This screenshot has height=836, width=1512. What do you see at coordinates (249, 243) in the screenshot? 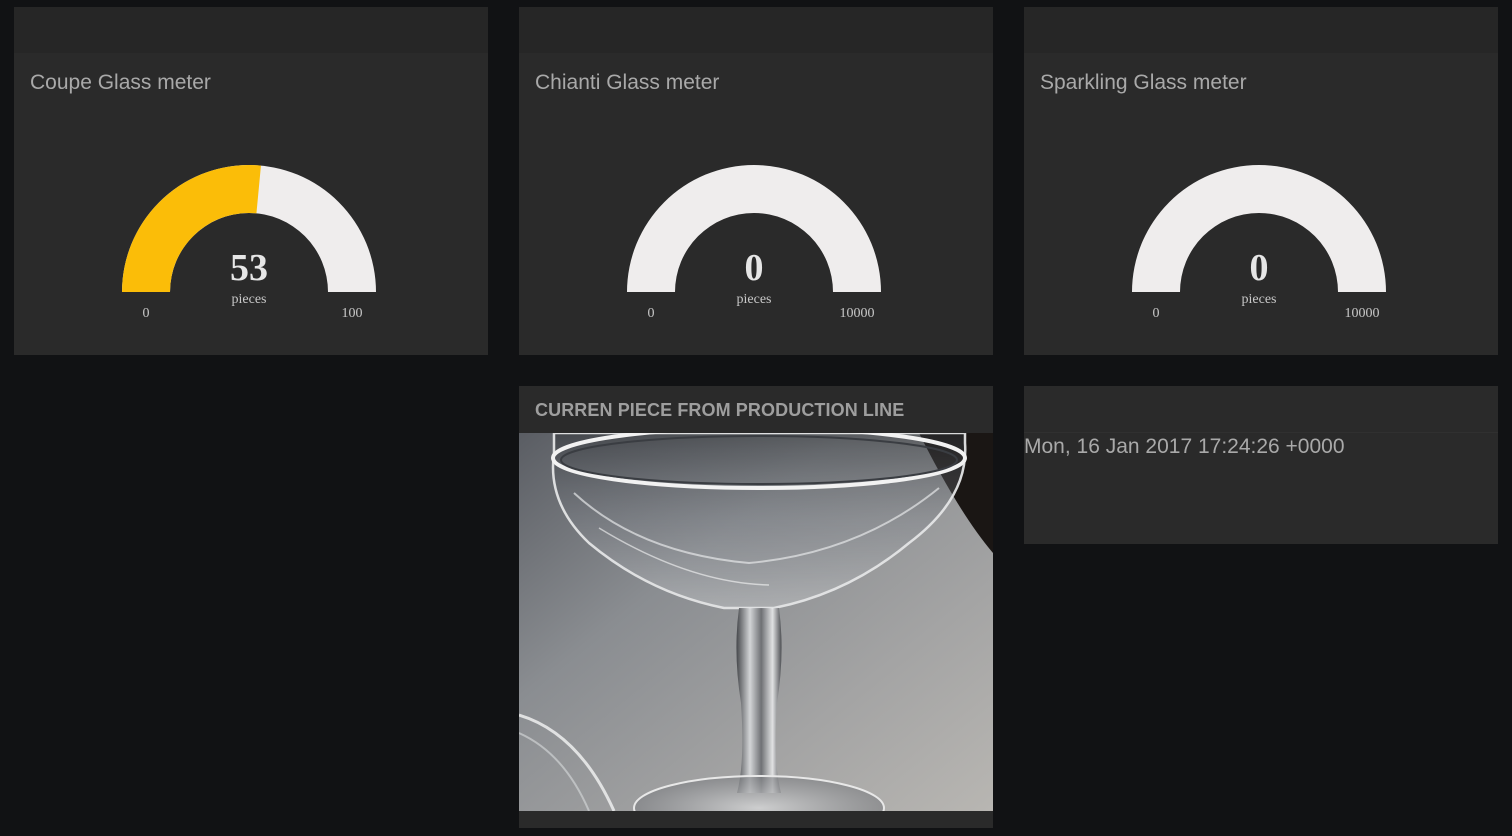
I see `gauge-coupe: 53 pieces 0 100` at bounding box center [249, 243].